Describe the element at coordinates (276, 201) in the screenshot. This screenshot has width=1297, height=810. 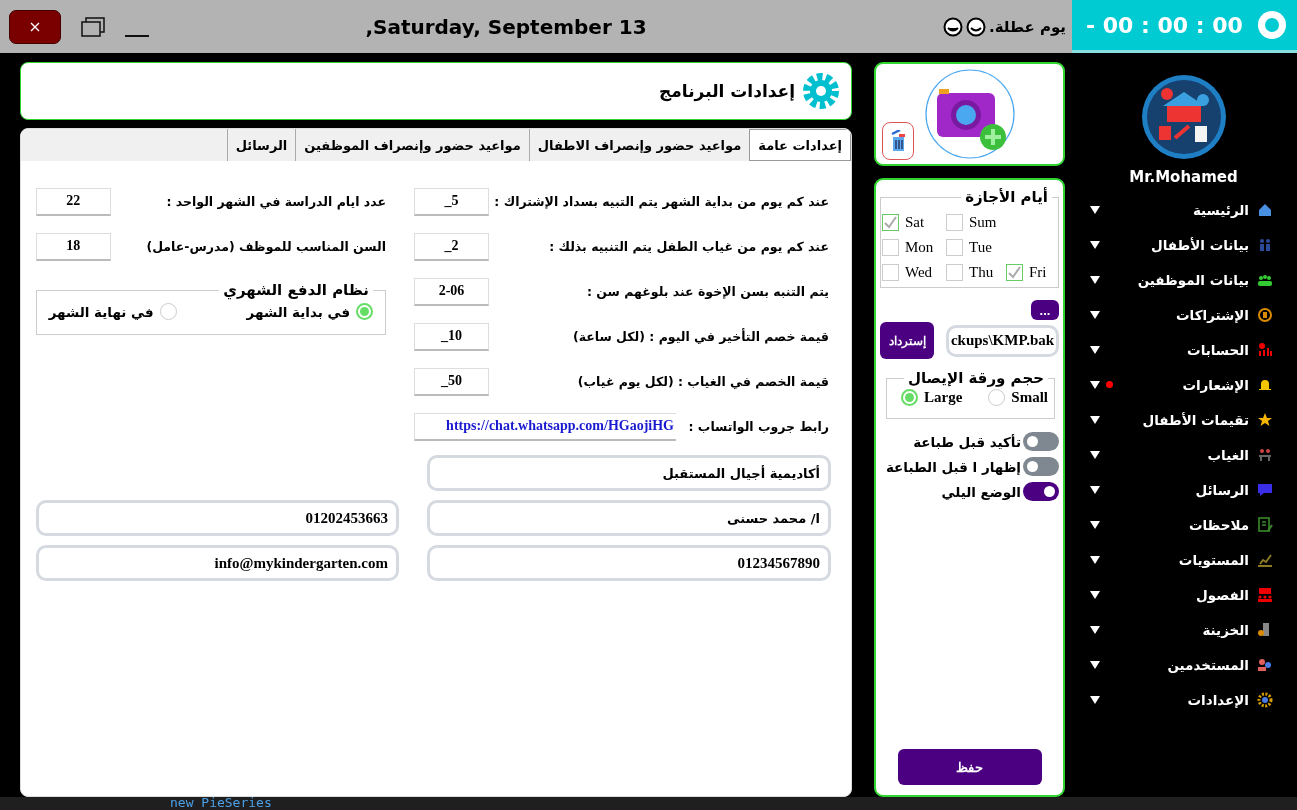
I see `setting-label: عدد ايام الدراسة في الشهر الواحد :` at that location.